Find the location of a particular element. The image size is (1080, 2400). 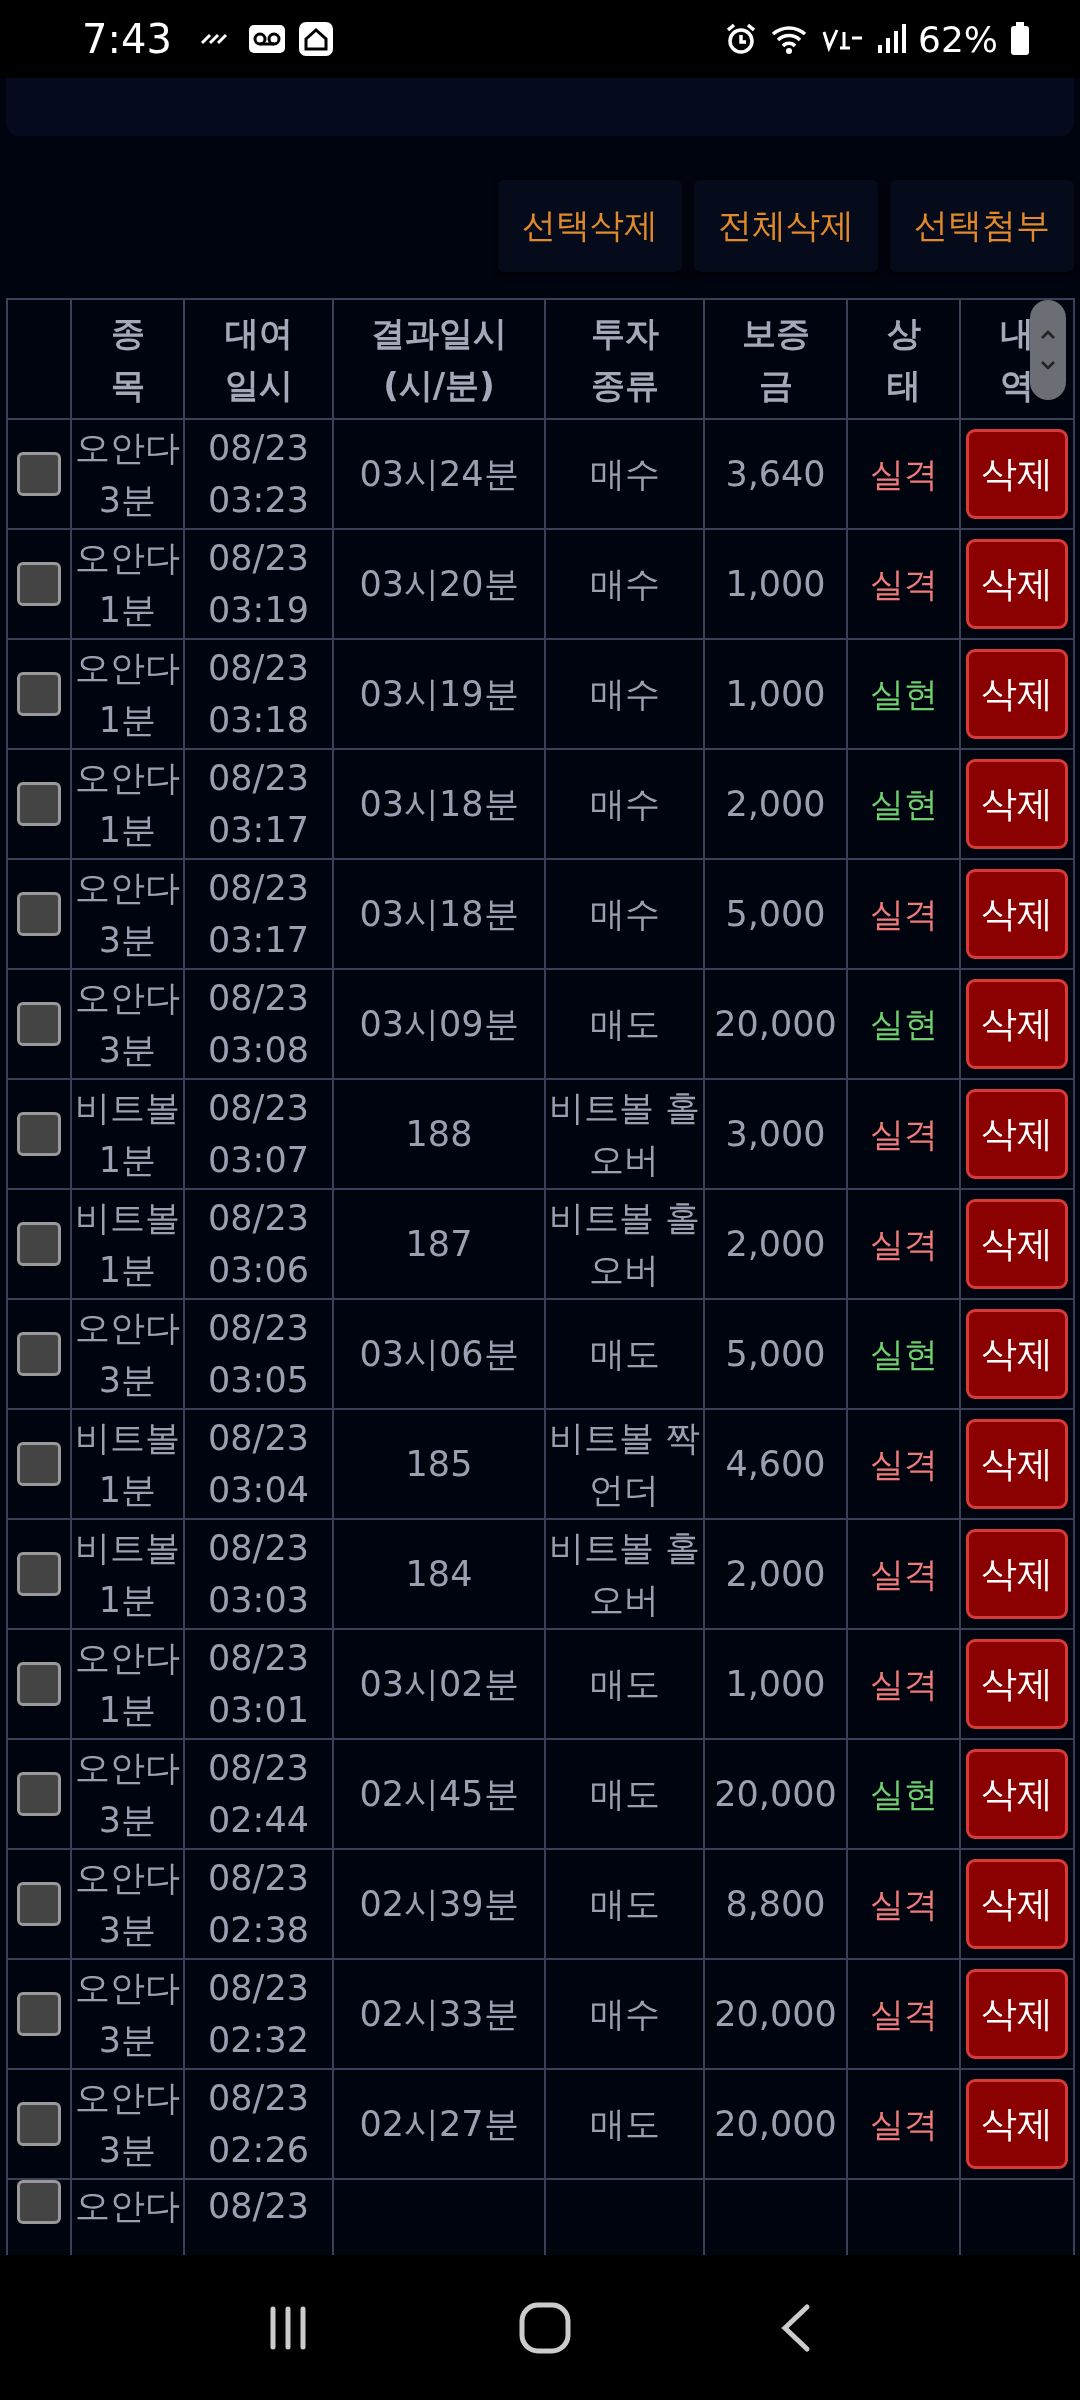

result-time: 02시39분 is located at coordinates (439, 1904).